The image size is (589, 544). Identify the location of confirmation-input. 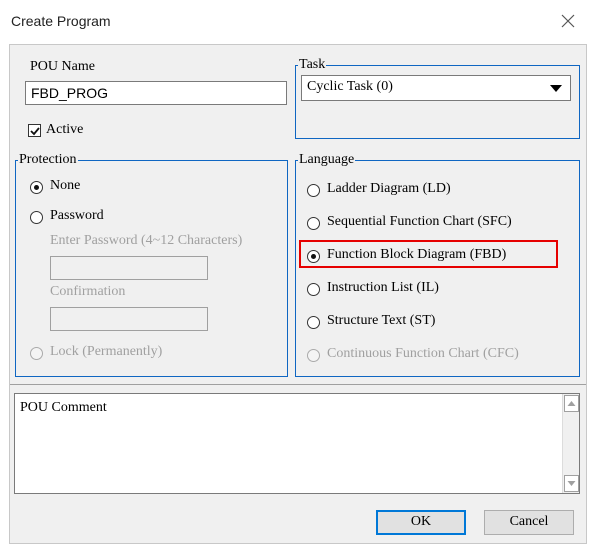
(129, 319).